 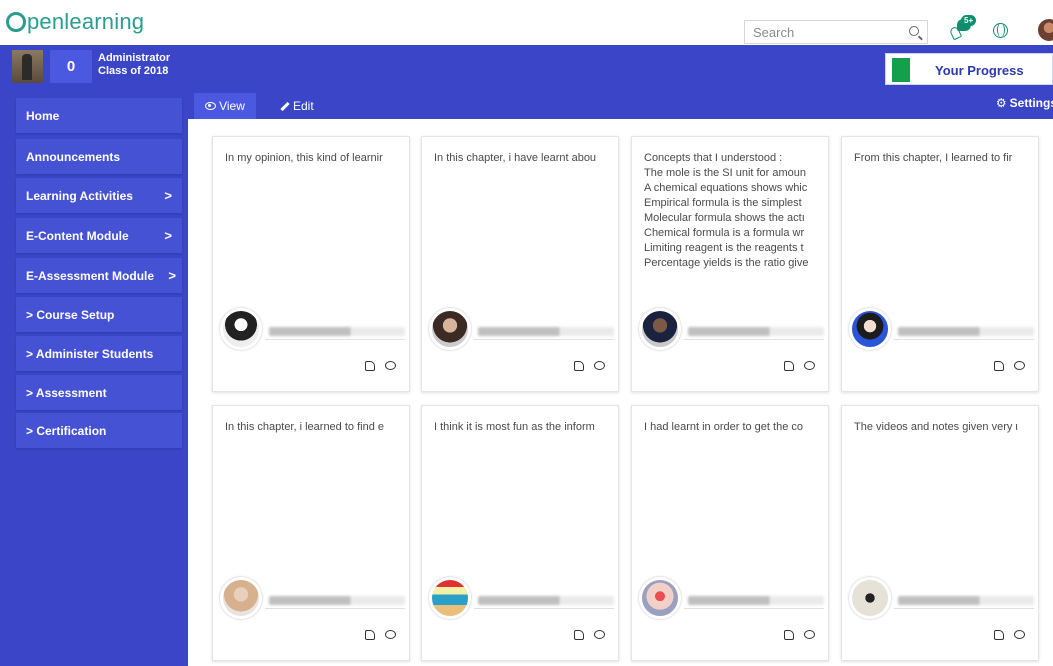 I want to click on tab-edit: Edit, so click(x=297, y=106).